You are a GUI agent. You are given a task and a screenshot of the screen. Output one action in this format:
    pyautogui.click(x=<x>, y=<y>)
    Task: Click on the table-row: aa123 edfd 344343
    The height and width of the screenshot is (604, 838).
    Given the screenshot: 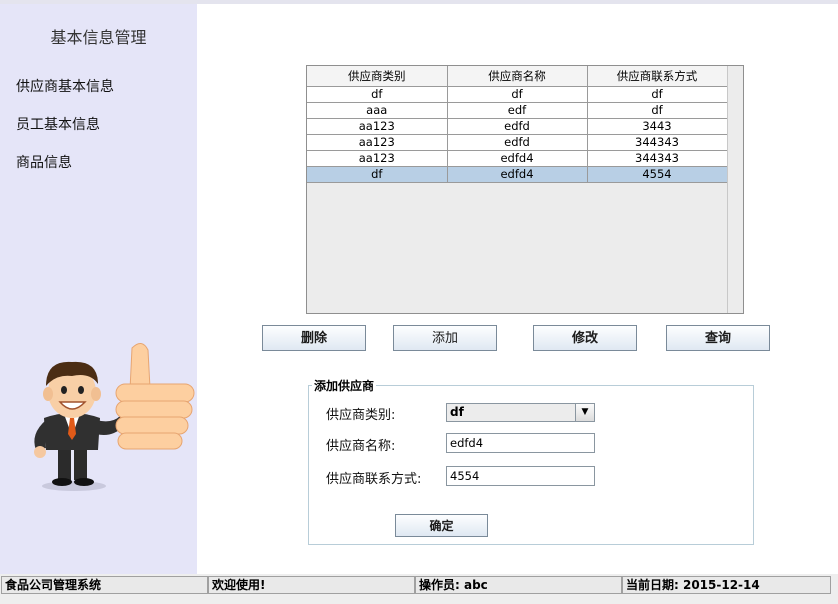 What is the action you would take?
    pyautogui.click(x=517, y=142)
    